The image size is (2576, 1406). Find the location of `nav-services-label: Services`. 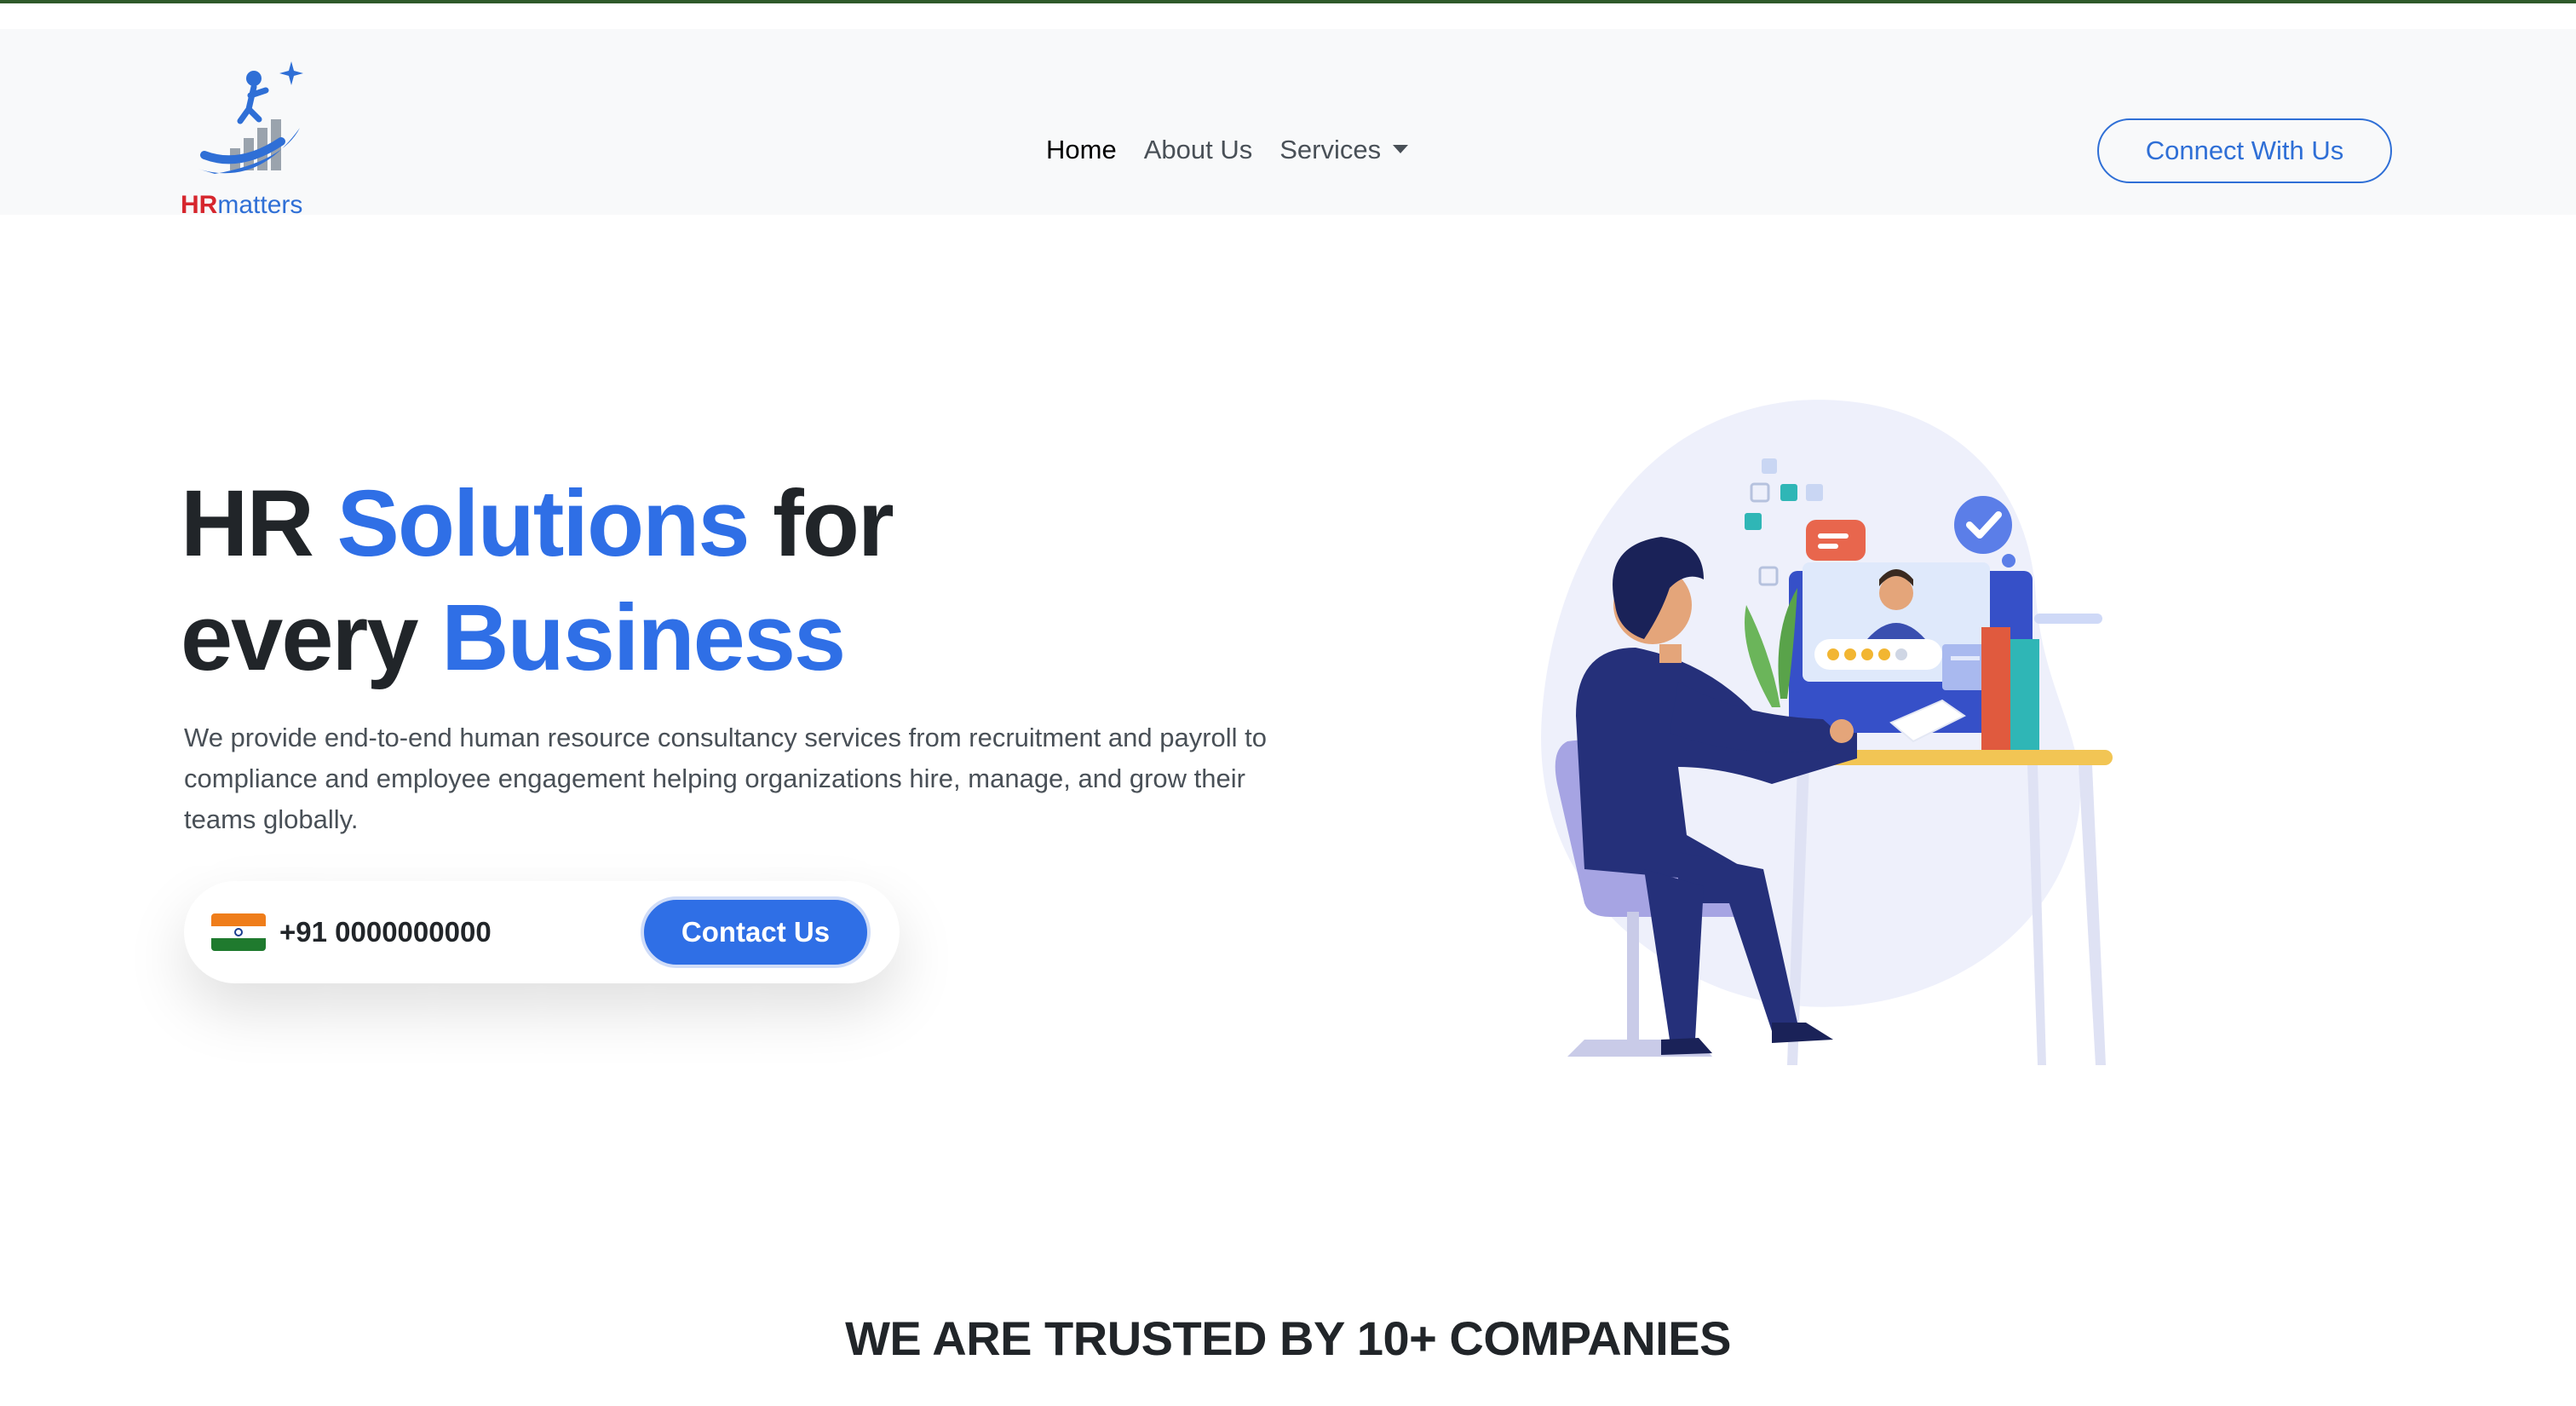

nav-services-label: Services is located at coordinates (1331, 149).